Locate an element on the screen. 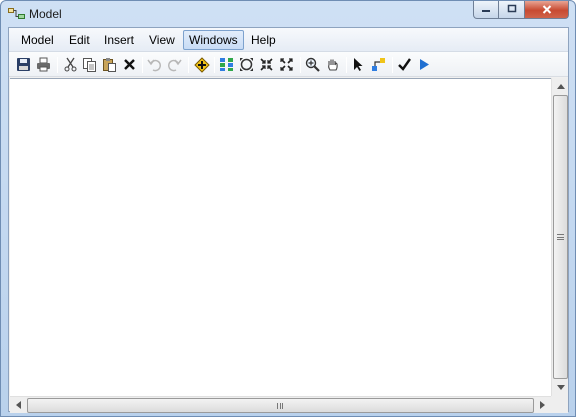  validate-button is located at coordinates (404, 64).